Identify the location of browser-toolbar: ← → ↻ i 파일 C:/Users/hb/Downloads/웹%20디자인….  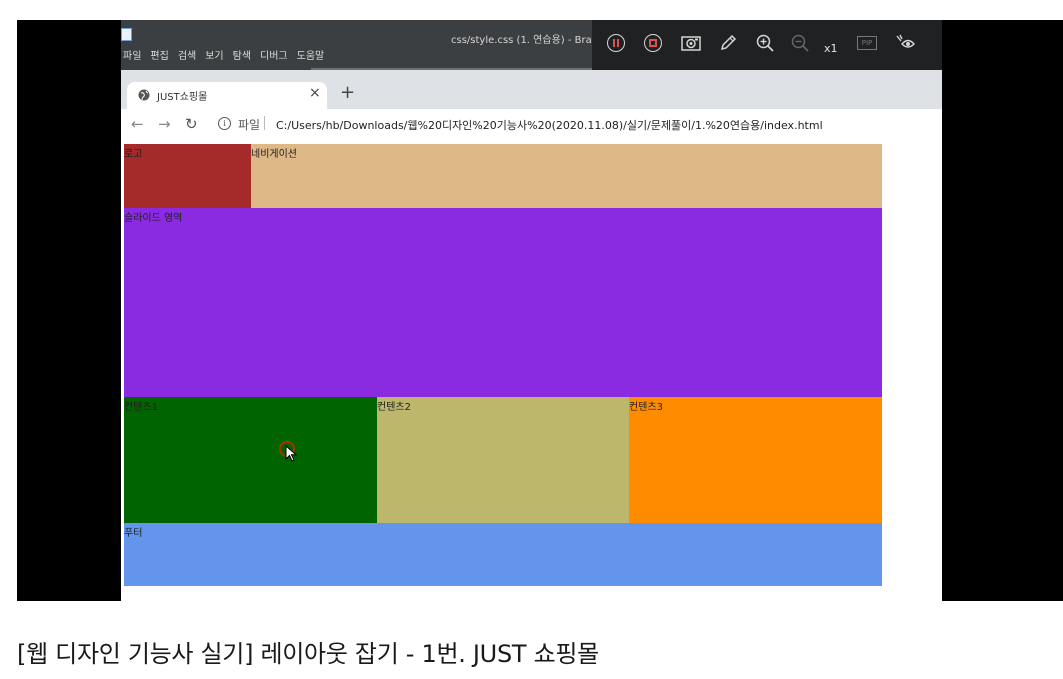
(531, 125).